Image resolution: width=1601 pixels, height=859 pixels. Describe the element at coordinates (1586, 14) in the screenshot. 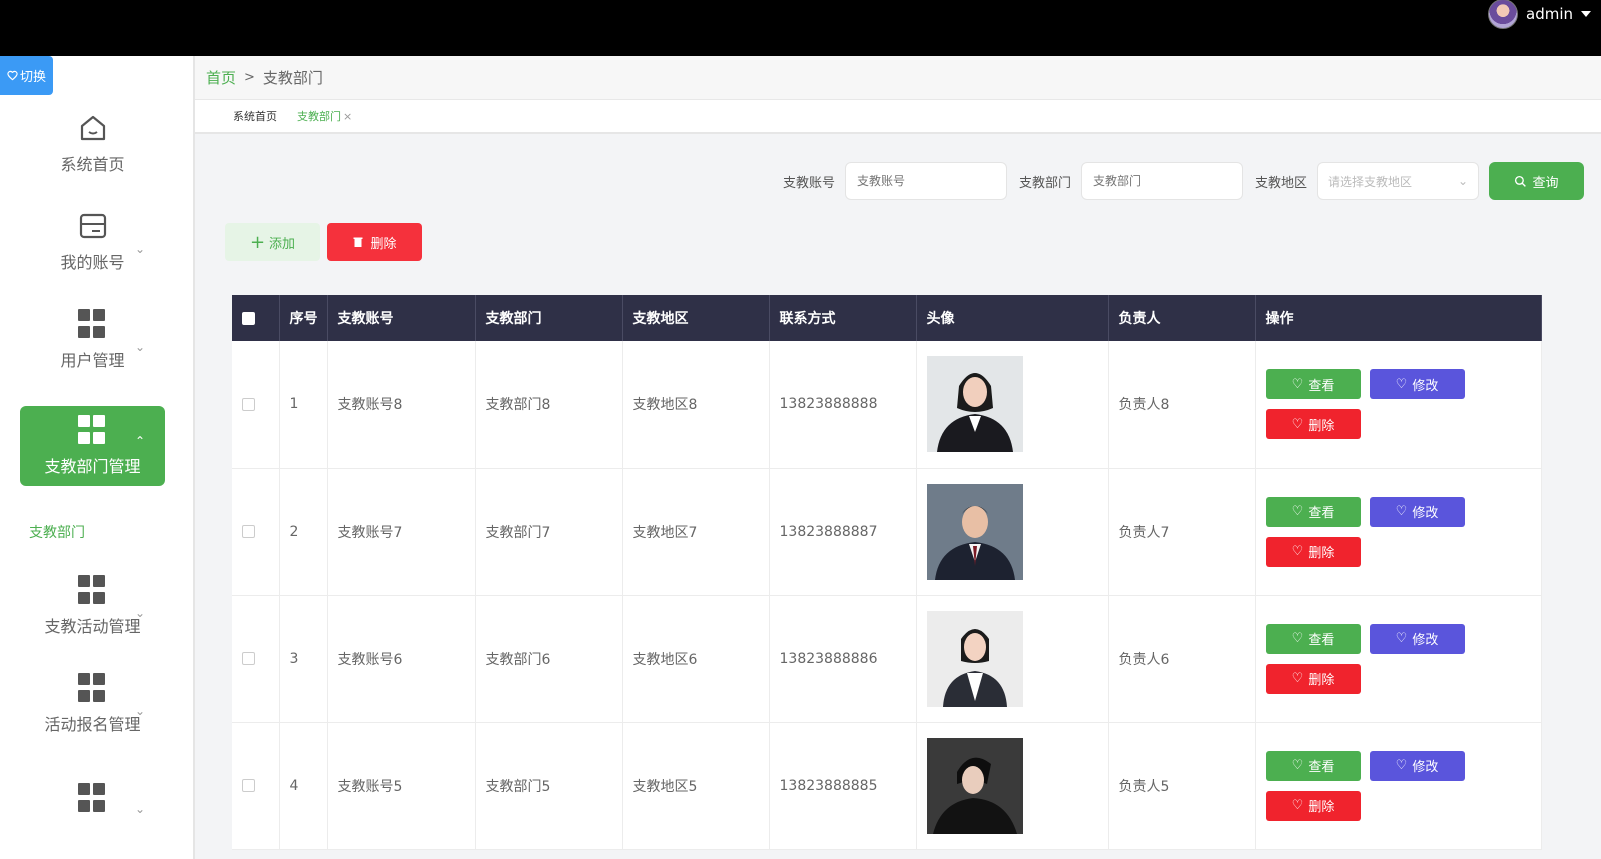

I see `caret-down-icon` at that location.